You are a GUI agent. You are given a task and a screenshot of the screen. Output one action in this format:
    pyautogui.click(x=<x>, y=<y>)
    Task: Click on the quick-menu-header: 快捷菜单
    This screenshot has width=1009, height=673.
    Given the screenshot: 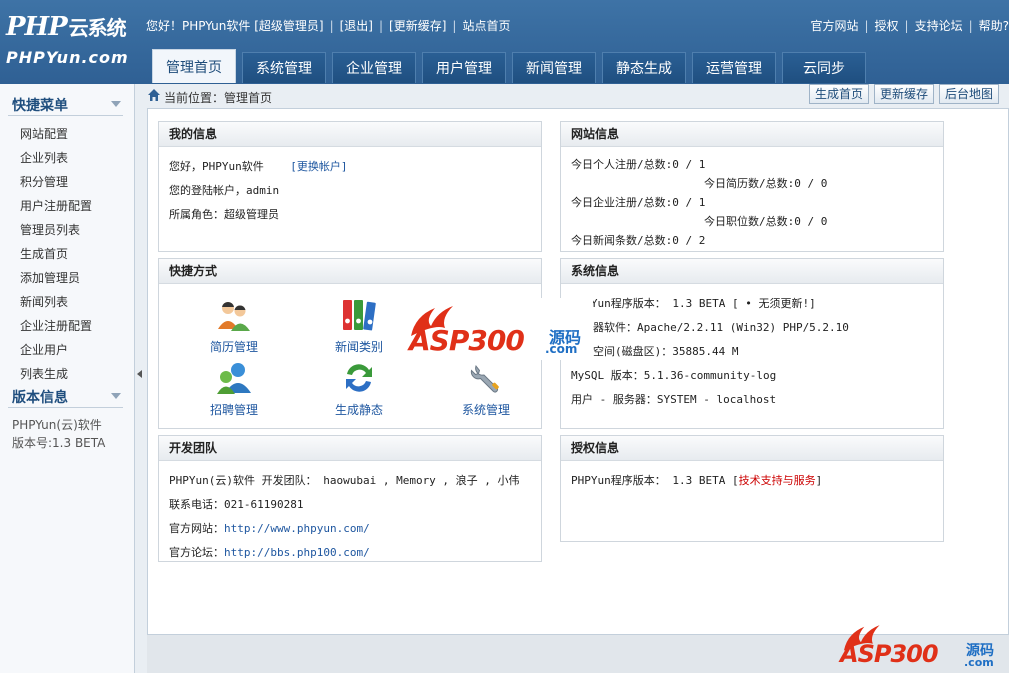 What is the action you would take?
    pyautogui.click(x=65, y=104)
    